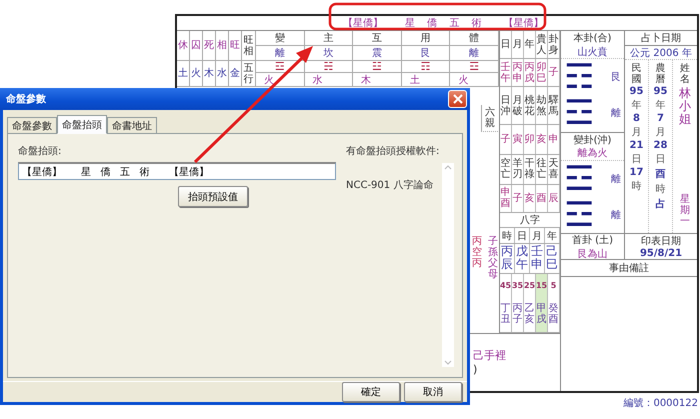  Describe the element at coordinates (529, 198) in the screenshot. I see `spirit-value: 亥` at that location.